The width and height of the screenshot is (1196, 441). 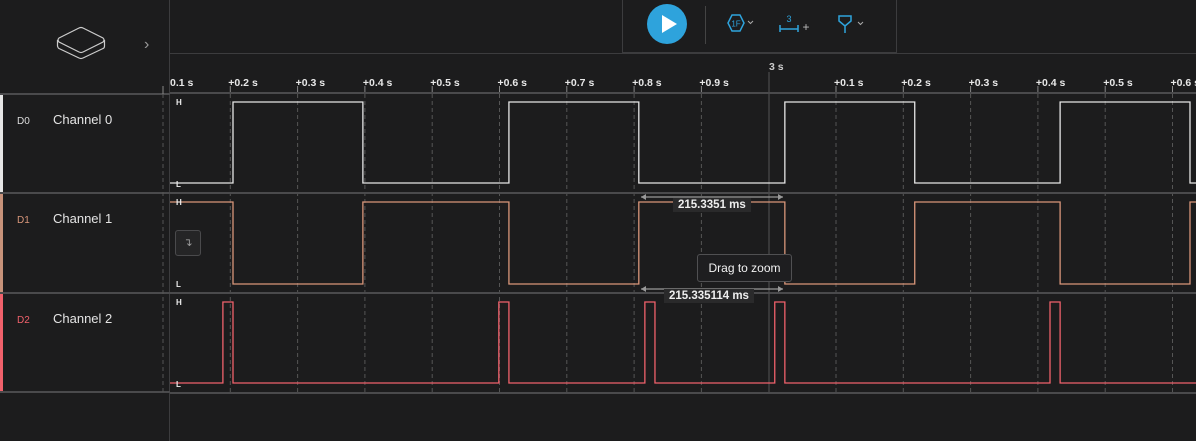 What do you see at coordinates (735, 24) in the screenshot?
I see `svg-text: 1F` at bounding box center [735, 24].